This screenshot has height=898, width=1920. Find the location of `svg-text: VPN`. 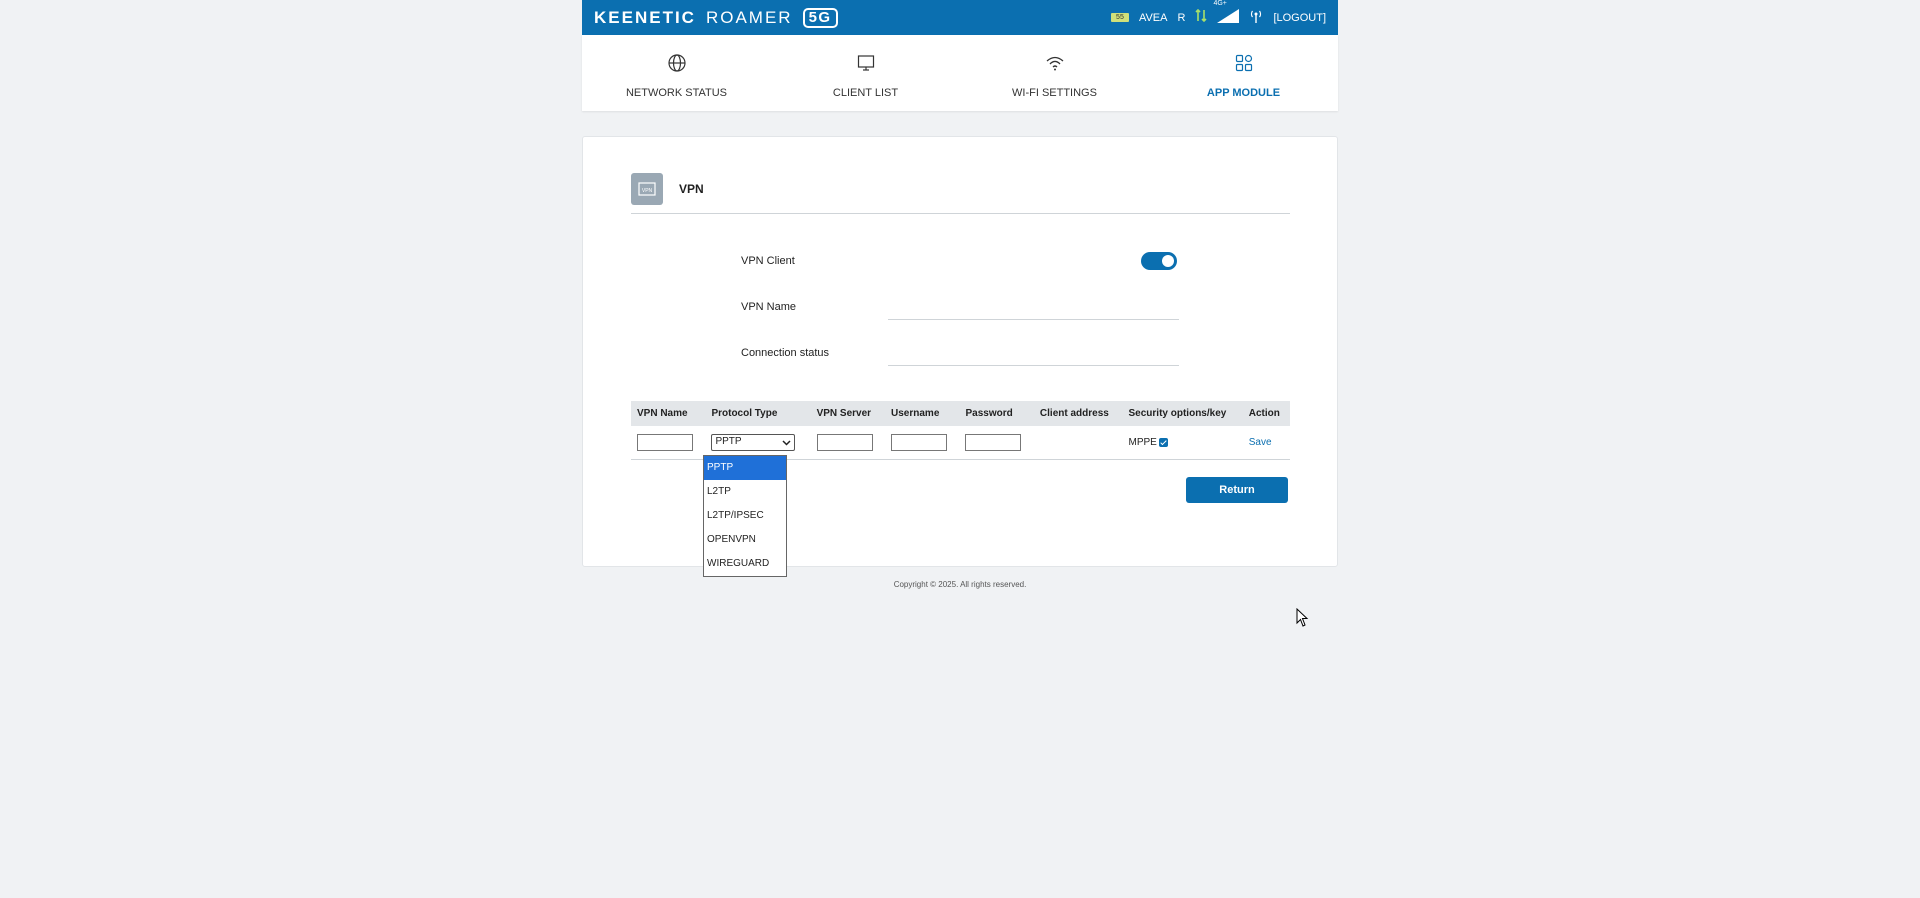

svg-text: VPN is located at coordinates (647, 191).